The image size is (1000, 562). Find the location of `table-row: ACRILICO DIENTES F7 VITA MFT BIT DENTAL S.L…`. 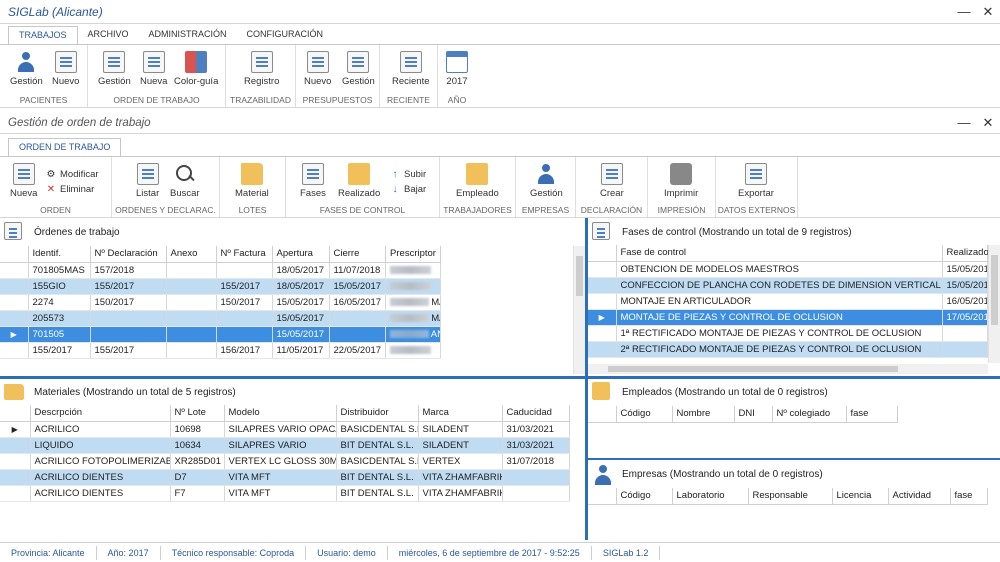

table-row: ACRILICO DIENTES F7 VITA MFT BIT DENTAL S.L… is located at coordinates (285, 493).